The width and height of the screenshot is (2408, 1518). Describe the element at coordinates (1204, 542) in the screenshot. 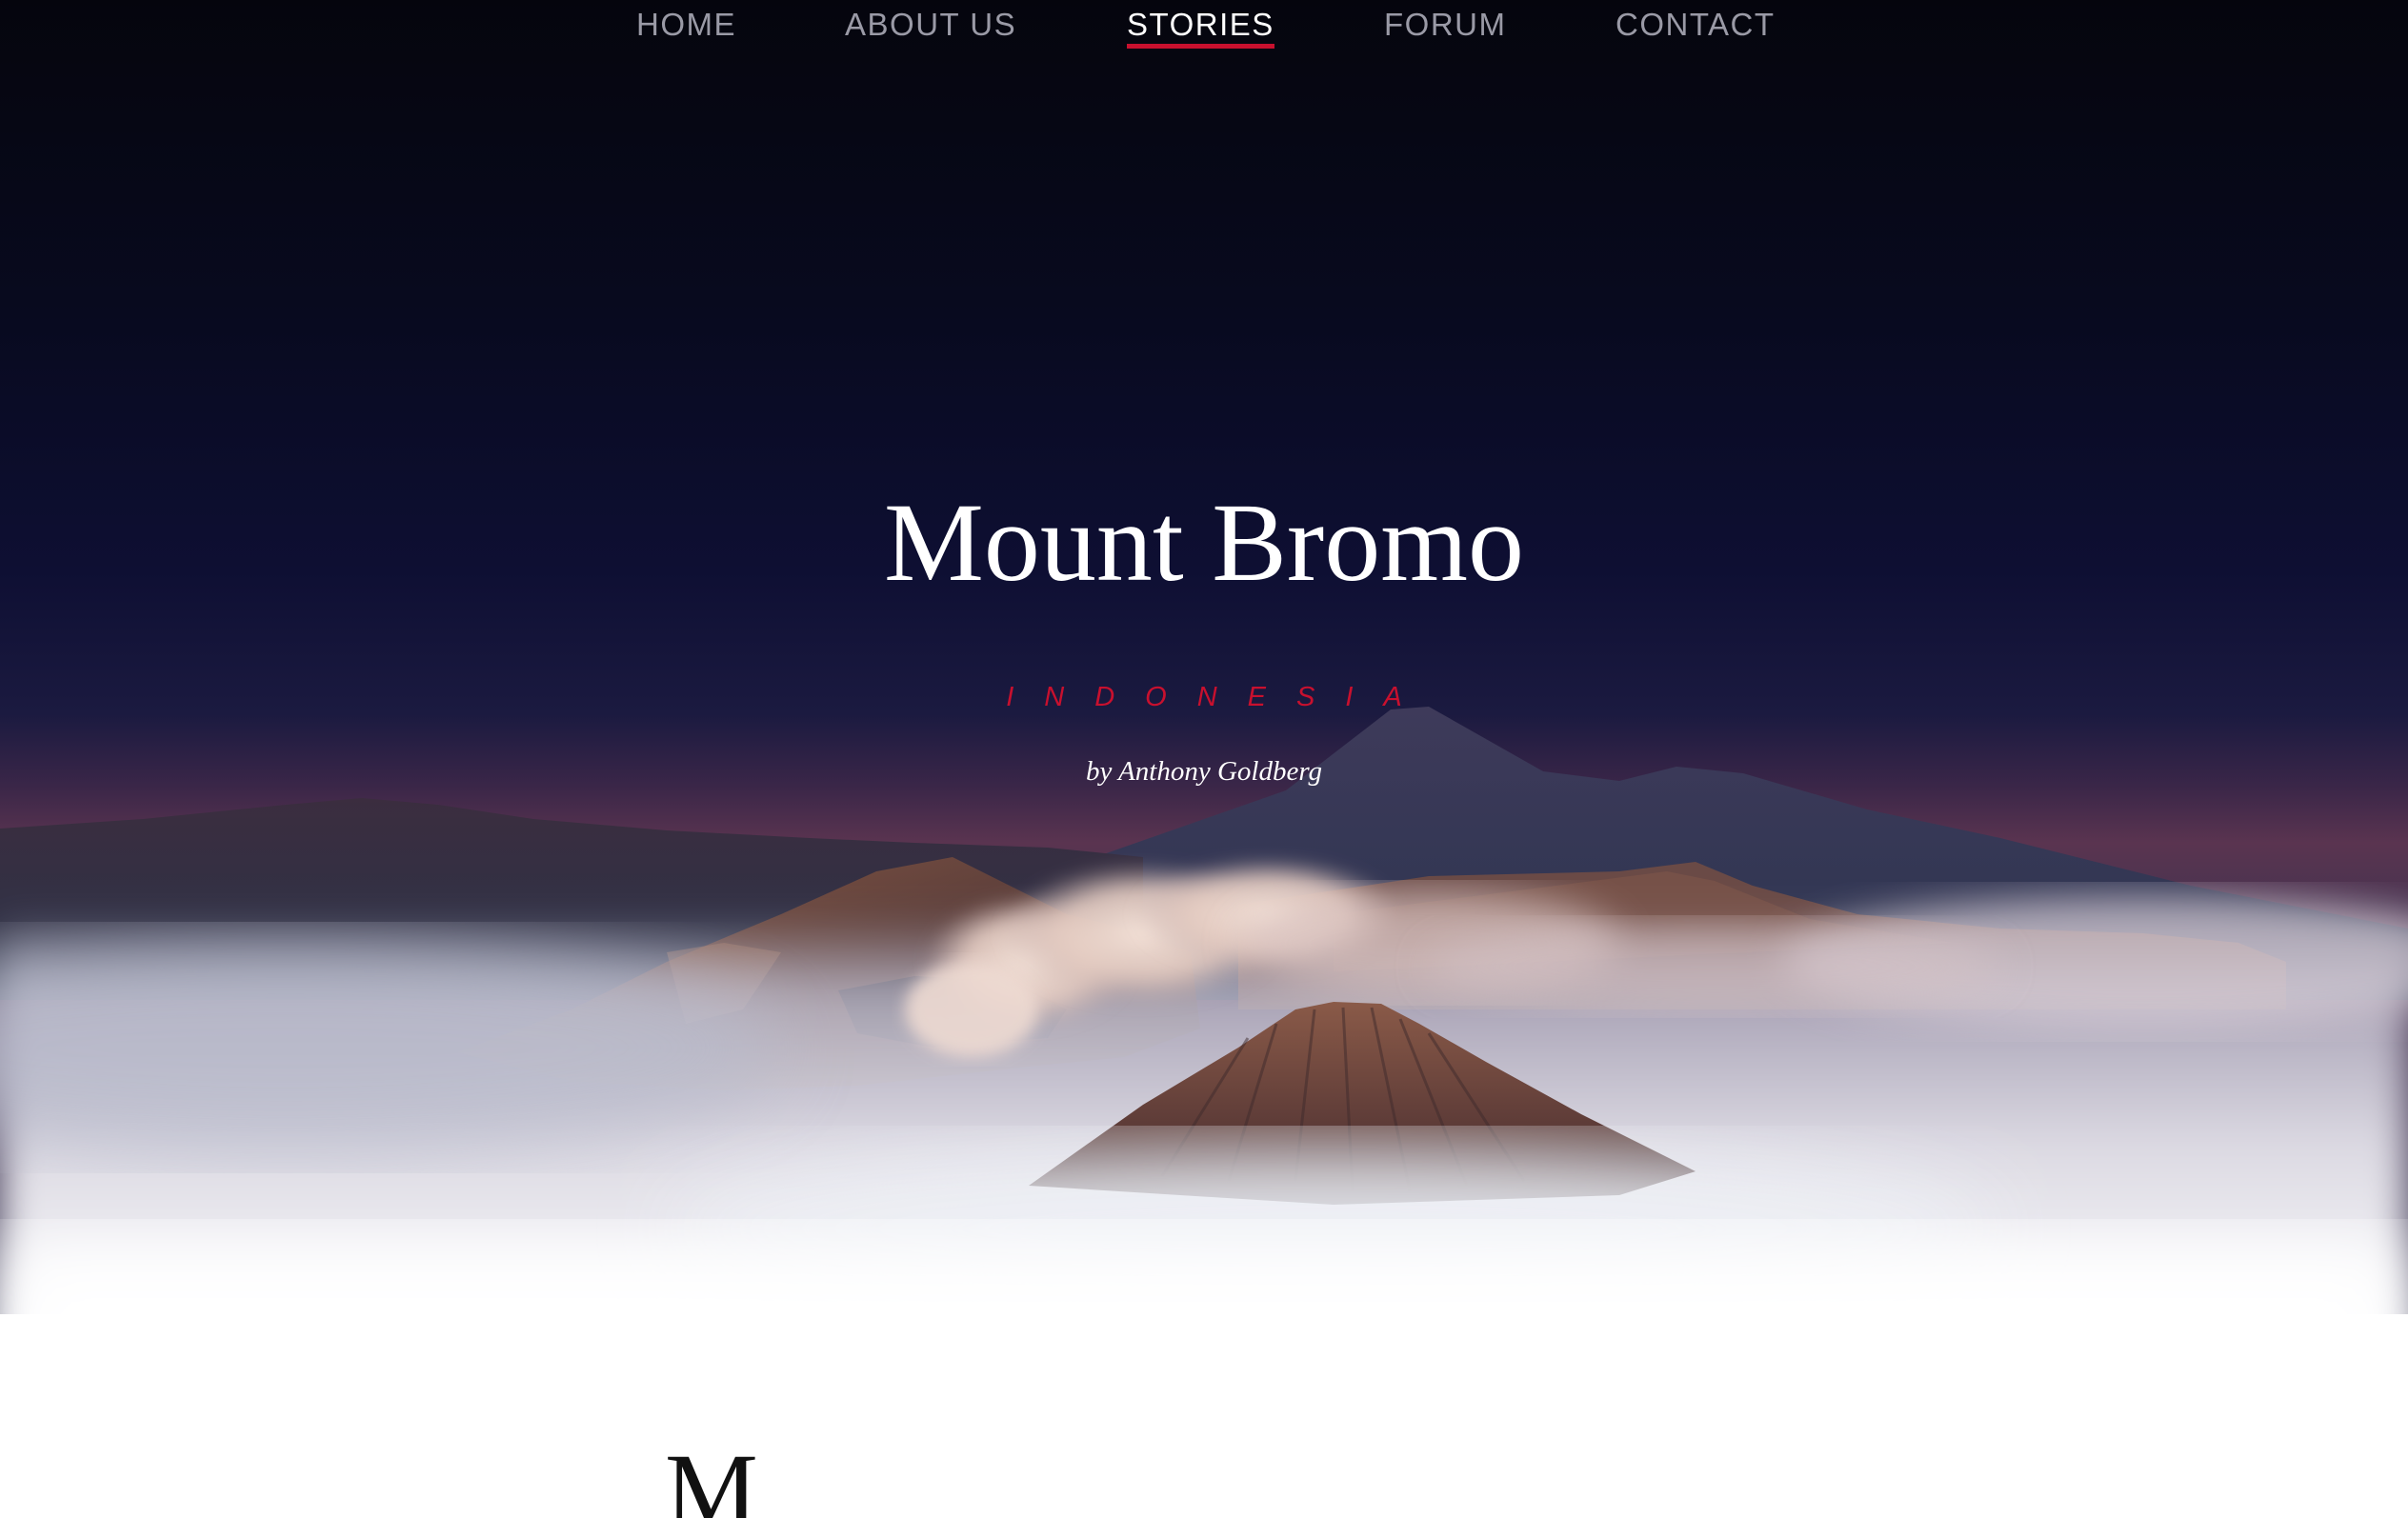

I see `page-title: Mount Bromo` at that location.